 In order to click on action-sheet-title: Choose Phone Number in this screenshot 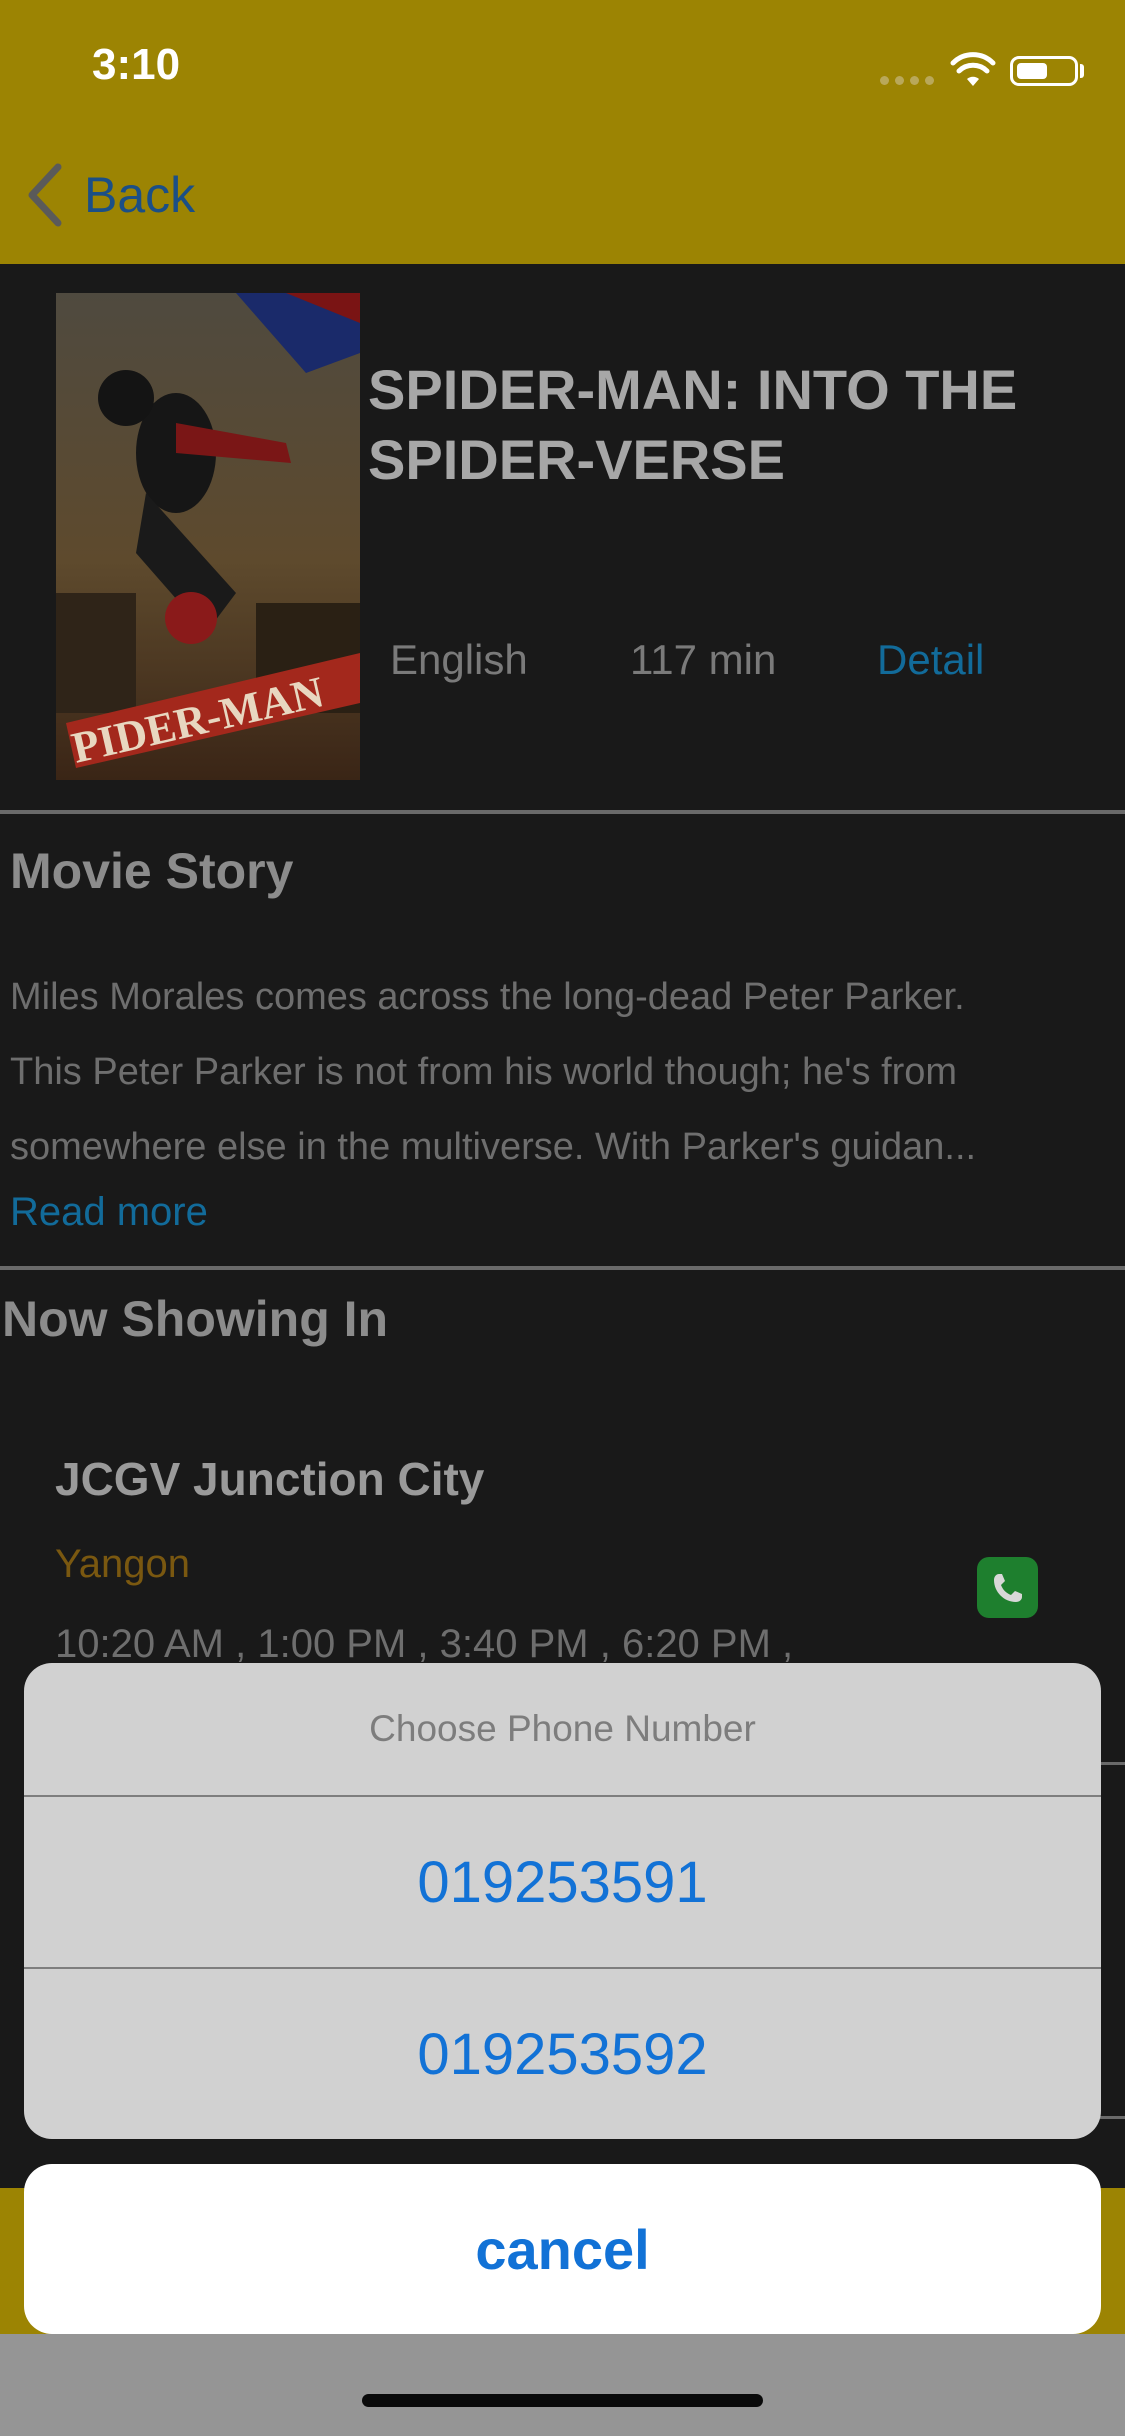, I will do `click(562, 1728)`.